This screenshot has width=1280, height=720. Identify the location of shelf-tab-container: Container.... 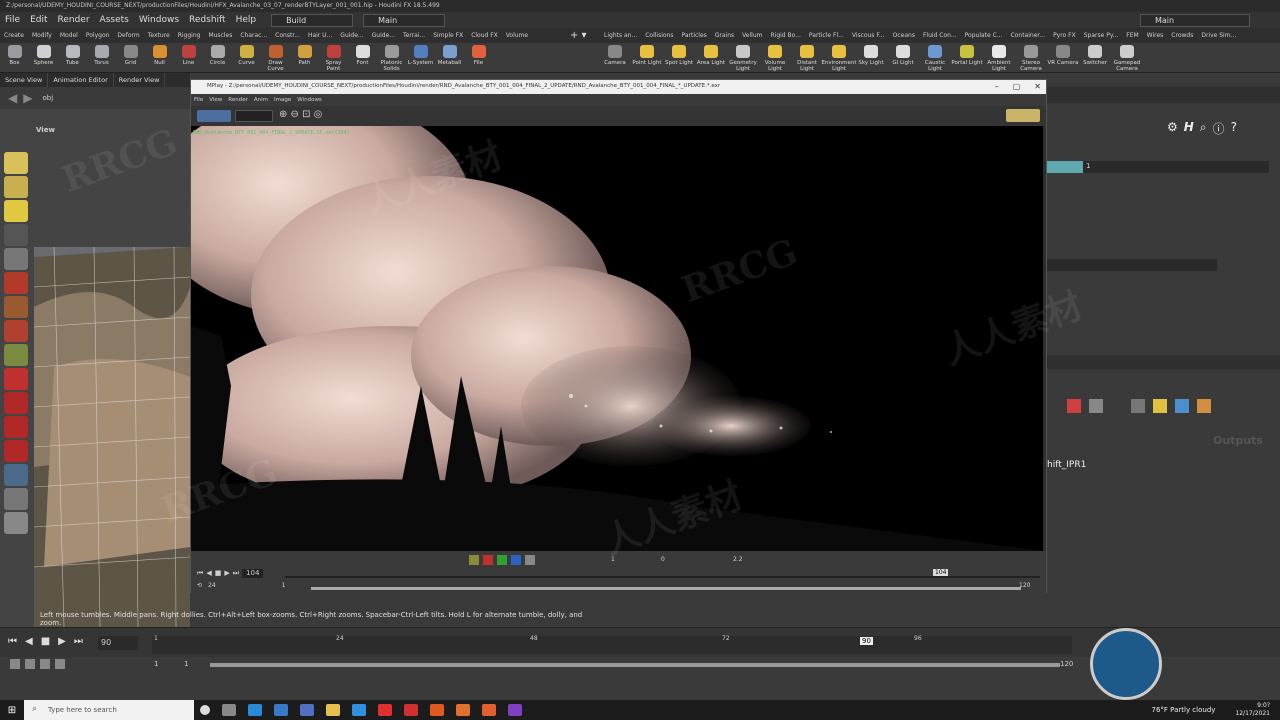
(1028, 35).